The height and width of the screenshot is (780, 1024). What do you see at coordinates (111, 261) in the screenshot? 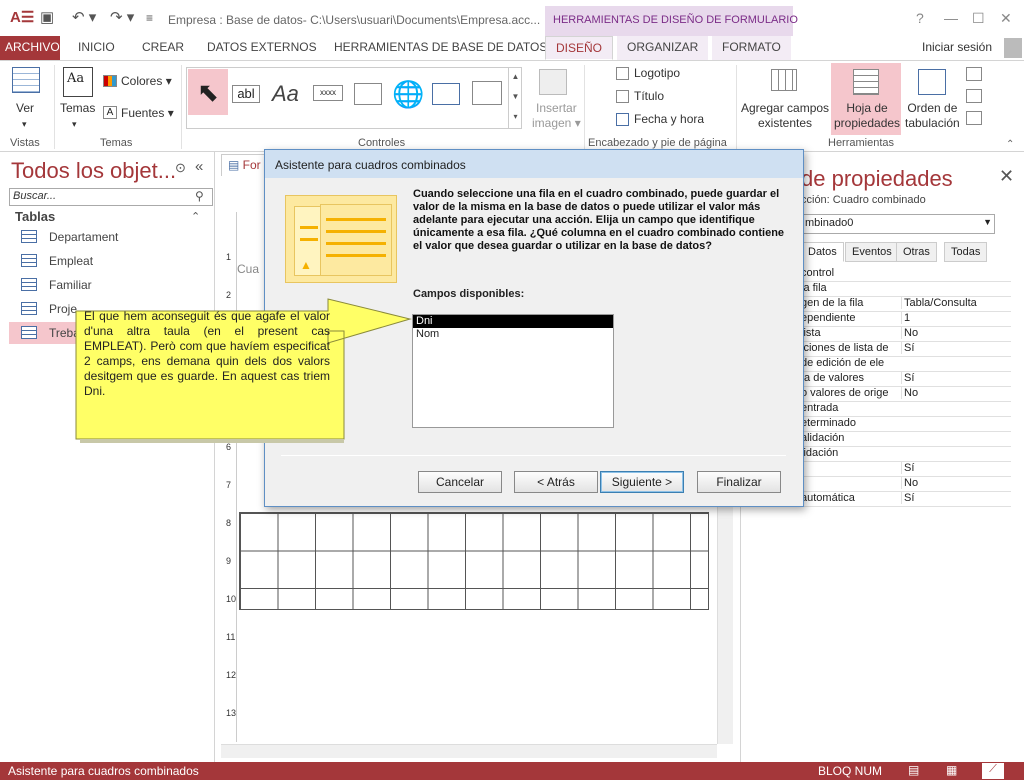
I see `nav-item-empleat: Empleat` at bounding box center [111, 261].